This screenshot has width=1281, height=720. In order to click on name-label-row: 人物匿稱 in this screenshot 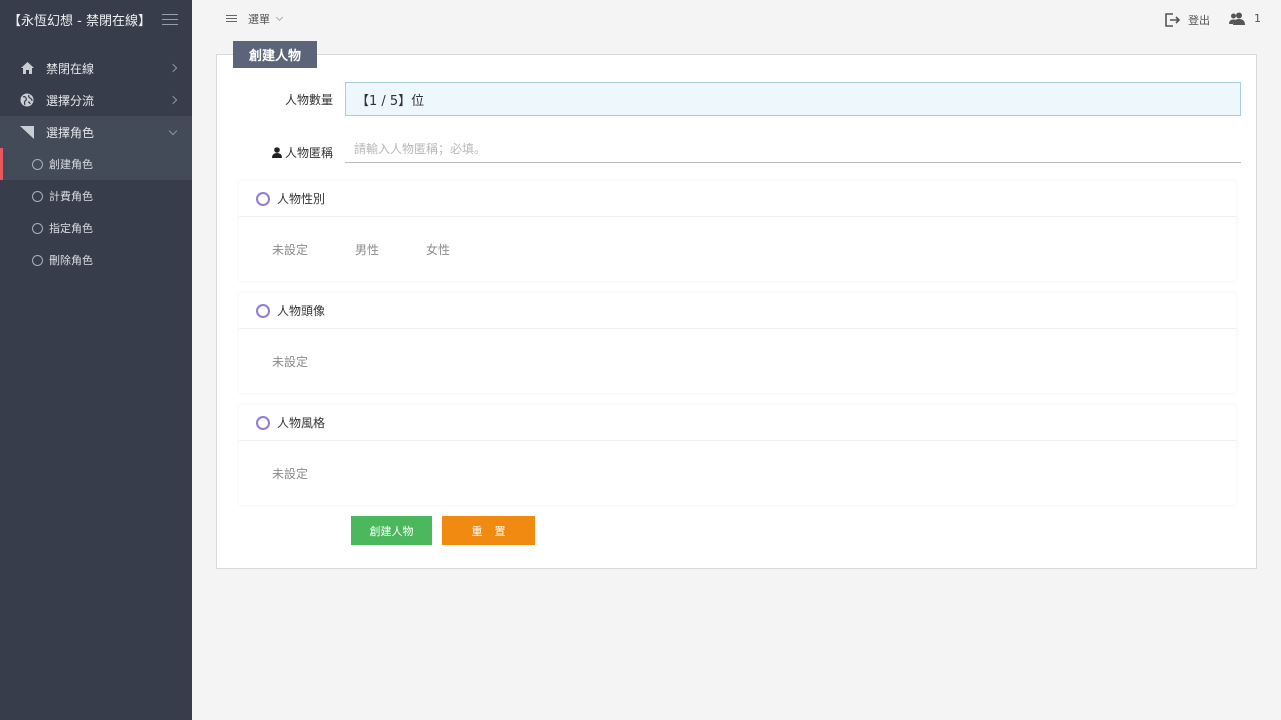, I will do `click(302, 152)`.